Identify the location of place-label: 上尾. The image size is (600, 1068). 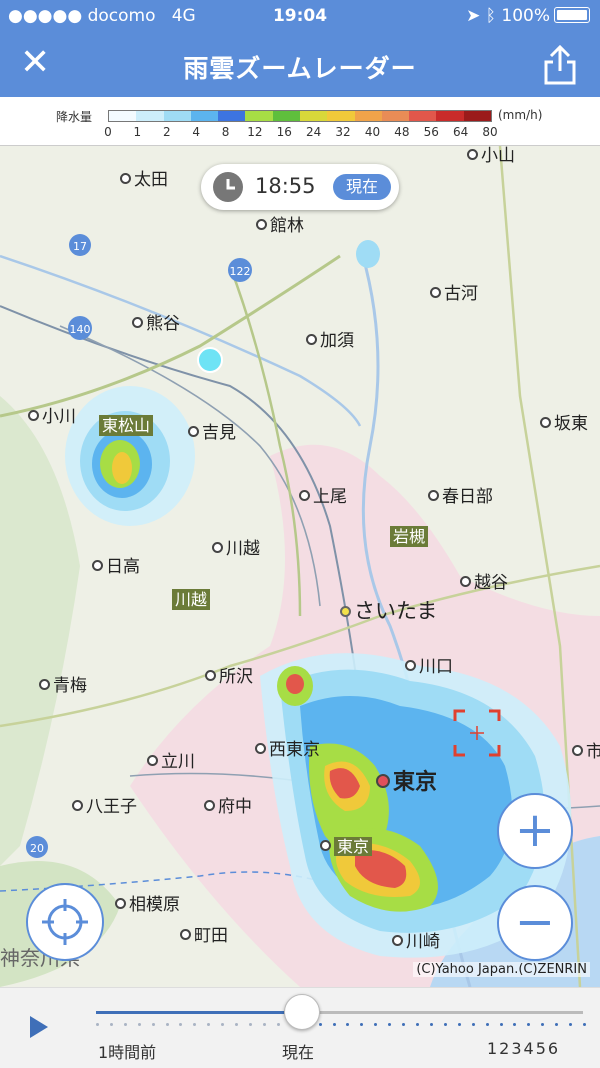
(323, 497).